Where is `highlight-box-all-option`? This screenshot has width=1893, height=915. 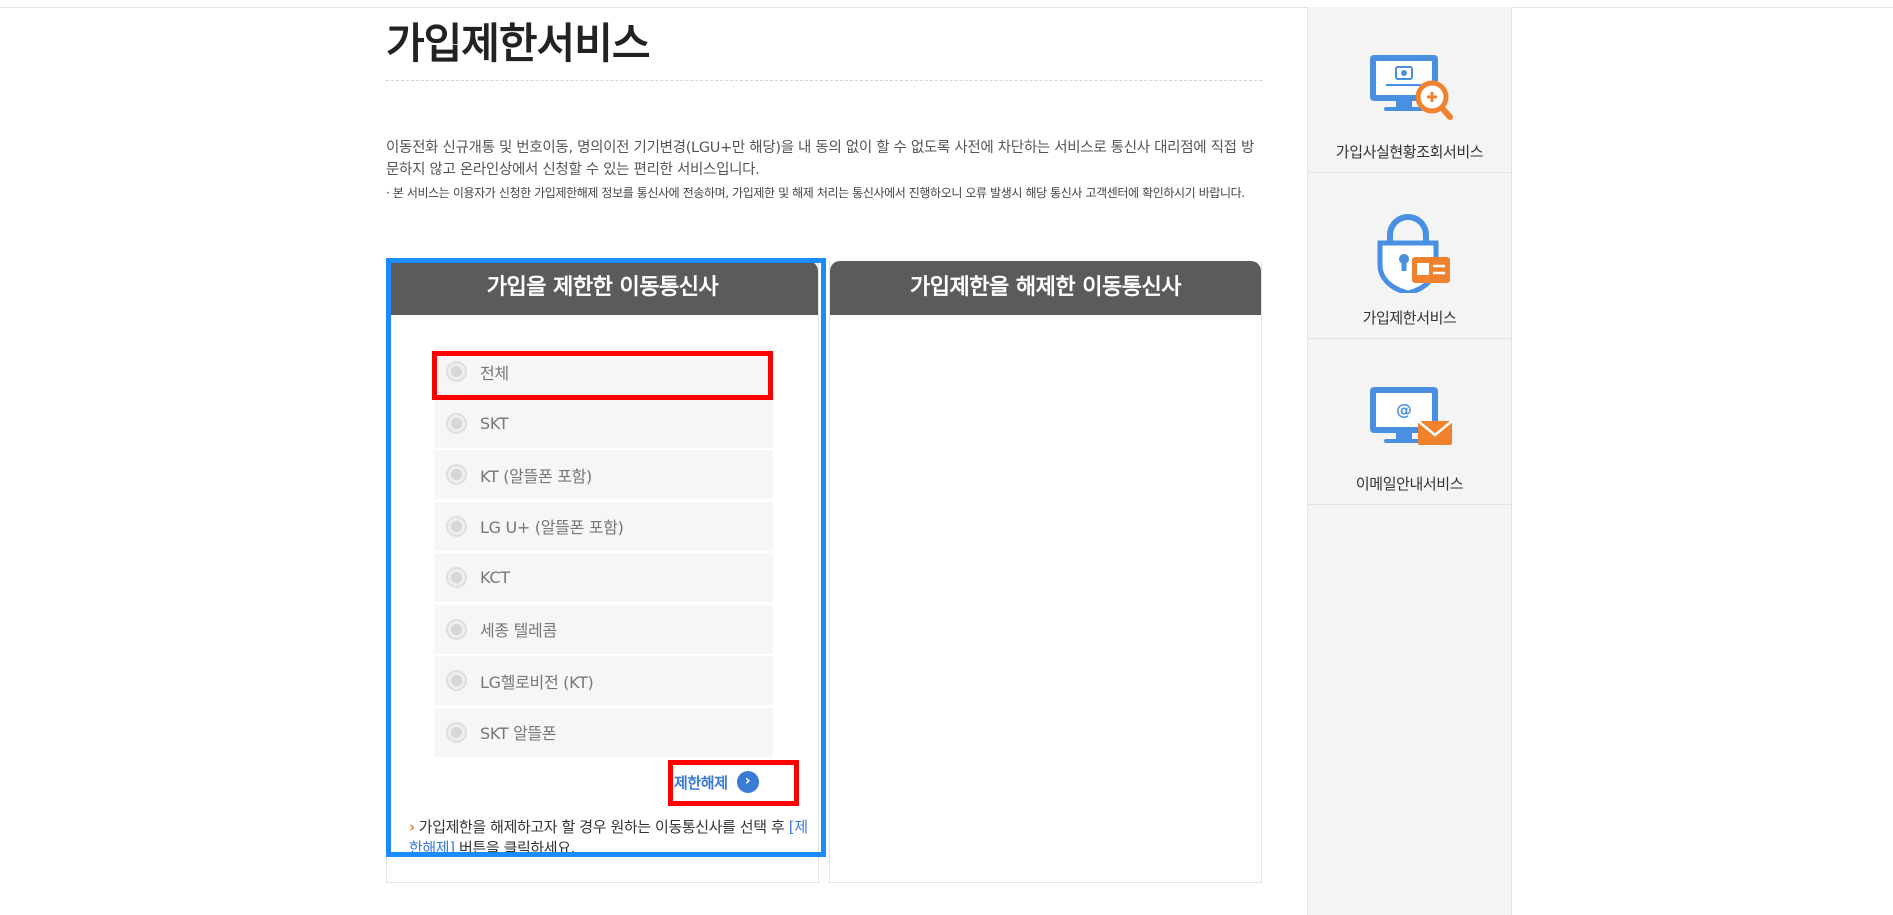 highlight-box-all-option is located at coordinates (602, 375).